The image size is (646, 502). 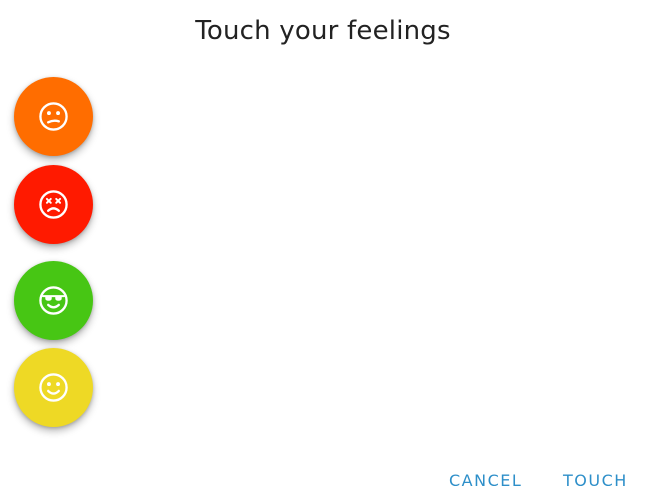 I want to click on touch-button: TOUCH, so click(x=595, y=481).